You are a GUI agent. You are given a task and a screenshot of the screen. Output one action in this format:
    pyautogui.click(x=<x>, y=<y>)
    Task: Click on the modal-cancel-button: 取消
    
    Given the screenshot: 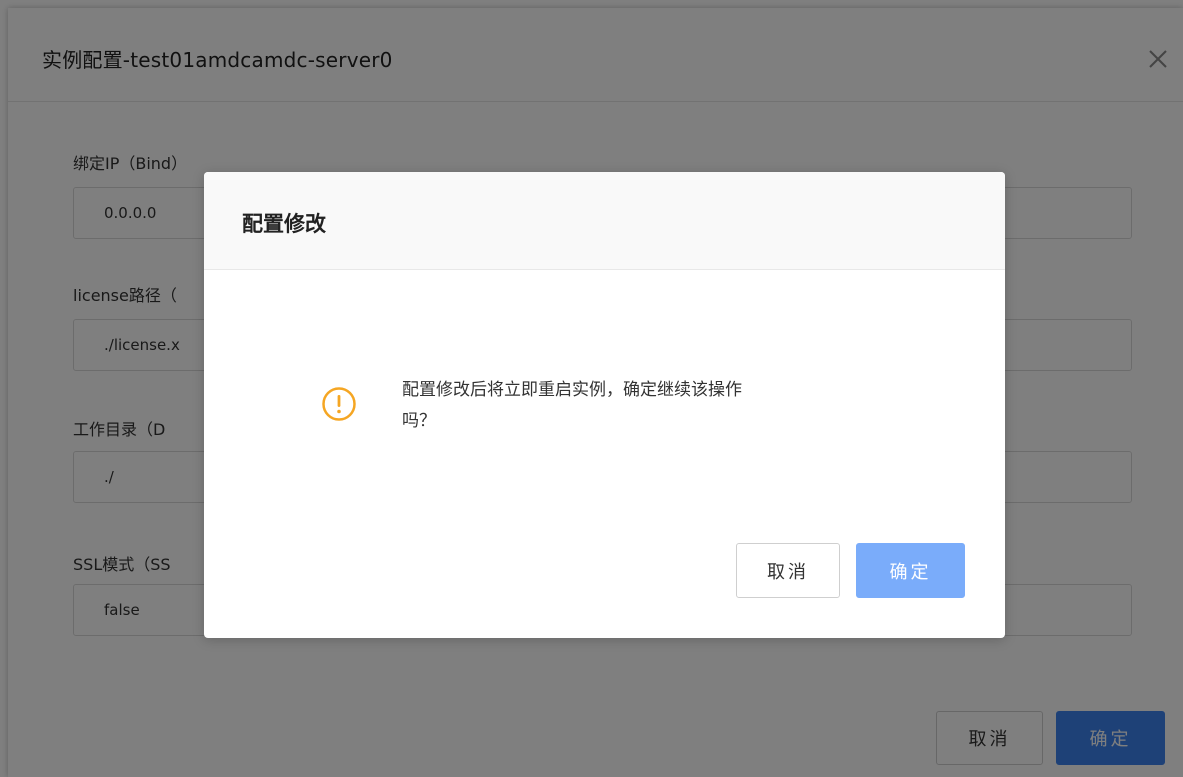 What is the action you would take?
    pyautogui.click(x=788, y=570)
    